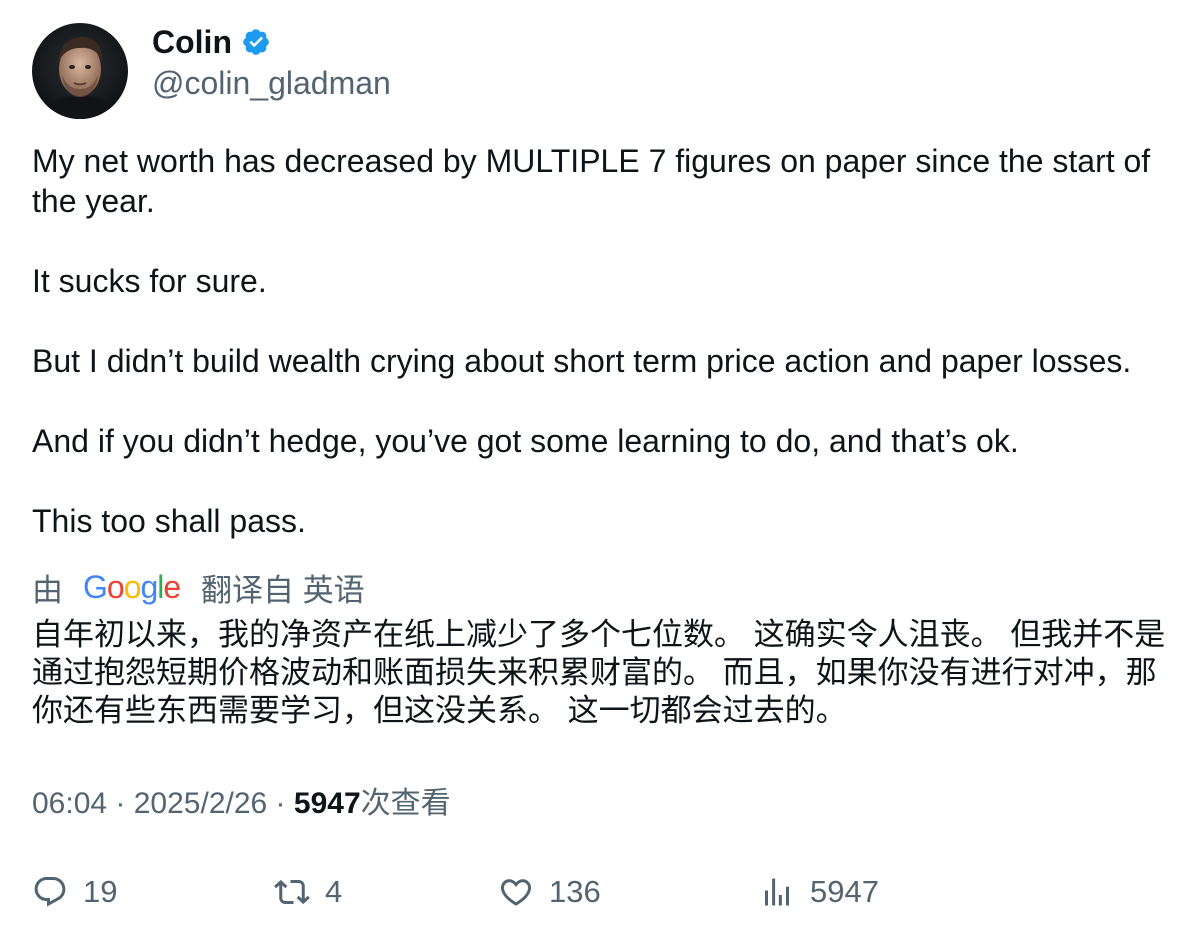 The height and width of the screenshot is (938, 1196). Describe the element at coordinates (327, 803) in the screenshot. I see `view-count: 5947` at that location.